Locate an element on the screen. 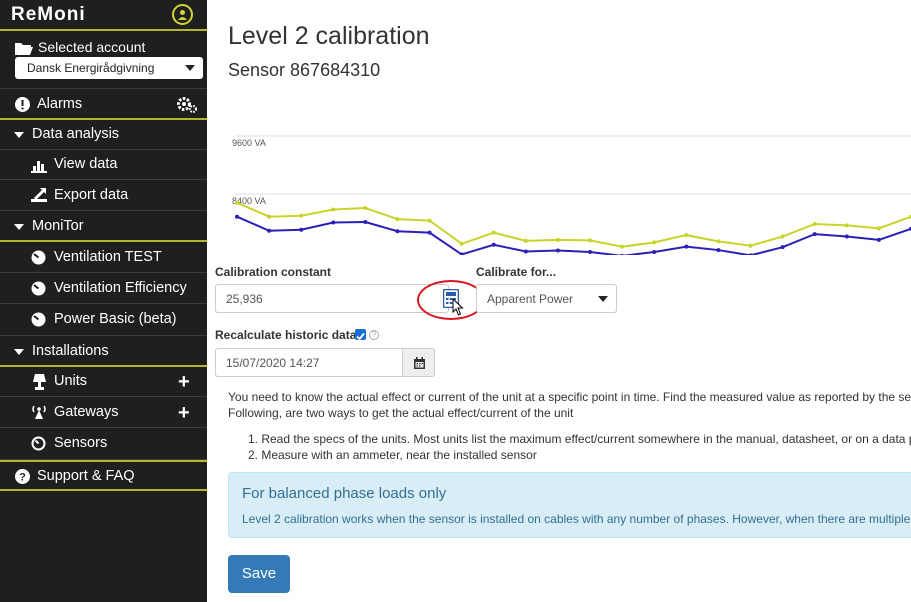  sidebar-item-label: View data is located at coordinates (86, 164).